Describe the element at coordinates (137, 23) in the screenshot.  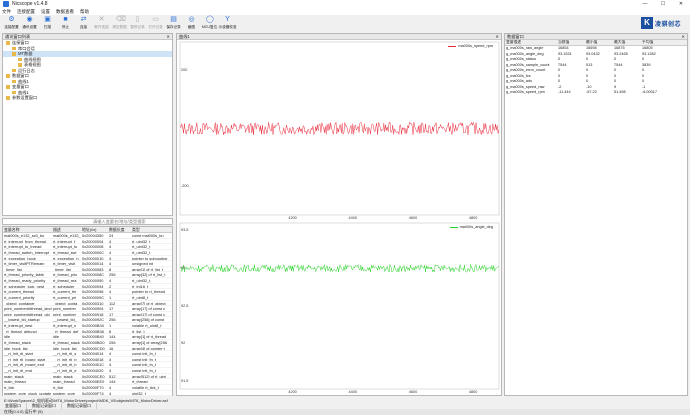
I see `toolbar-button-7: ▯ 暂停记录` at that location.